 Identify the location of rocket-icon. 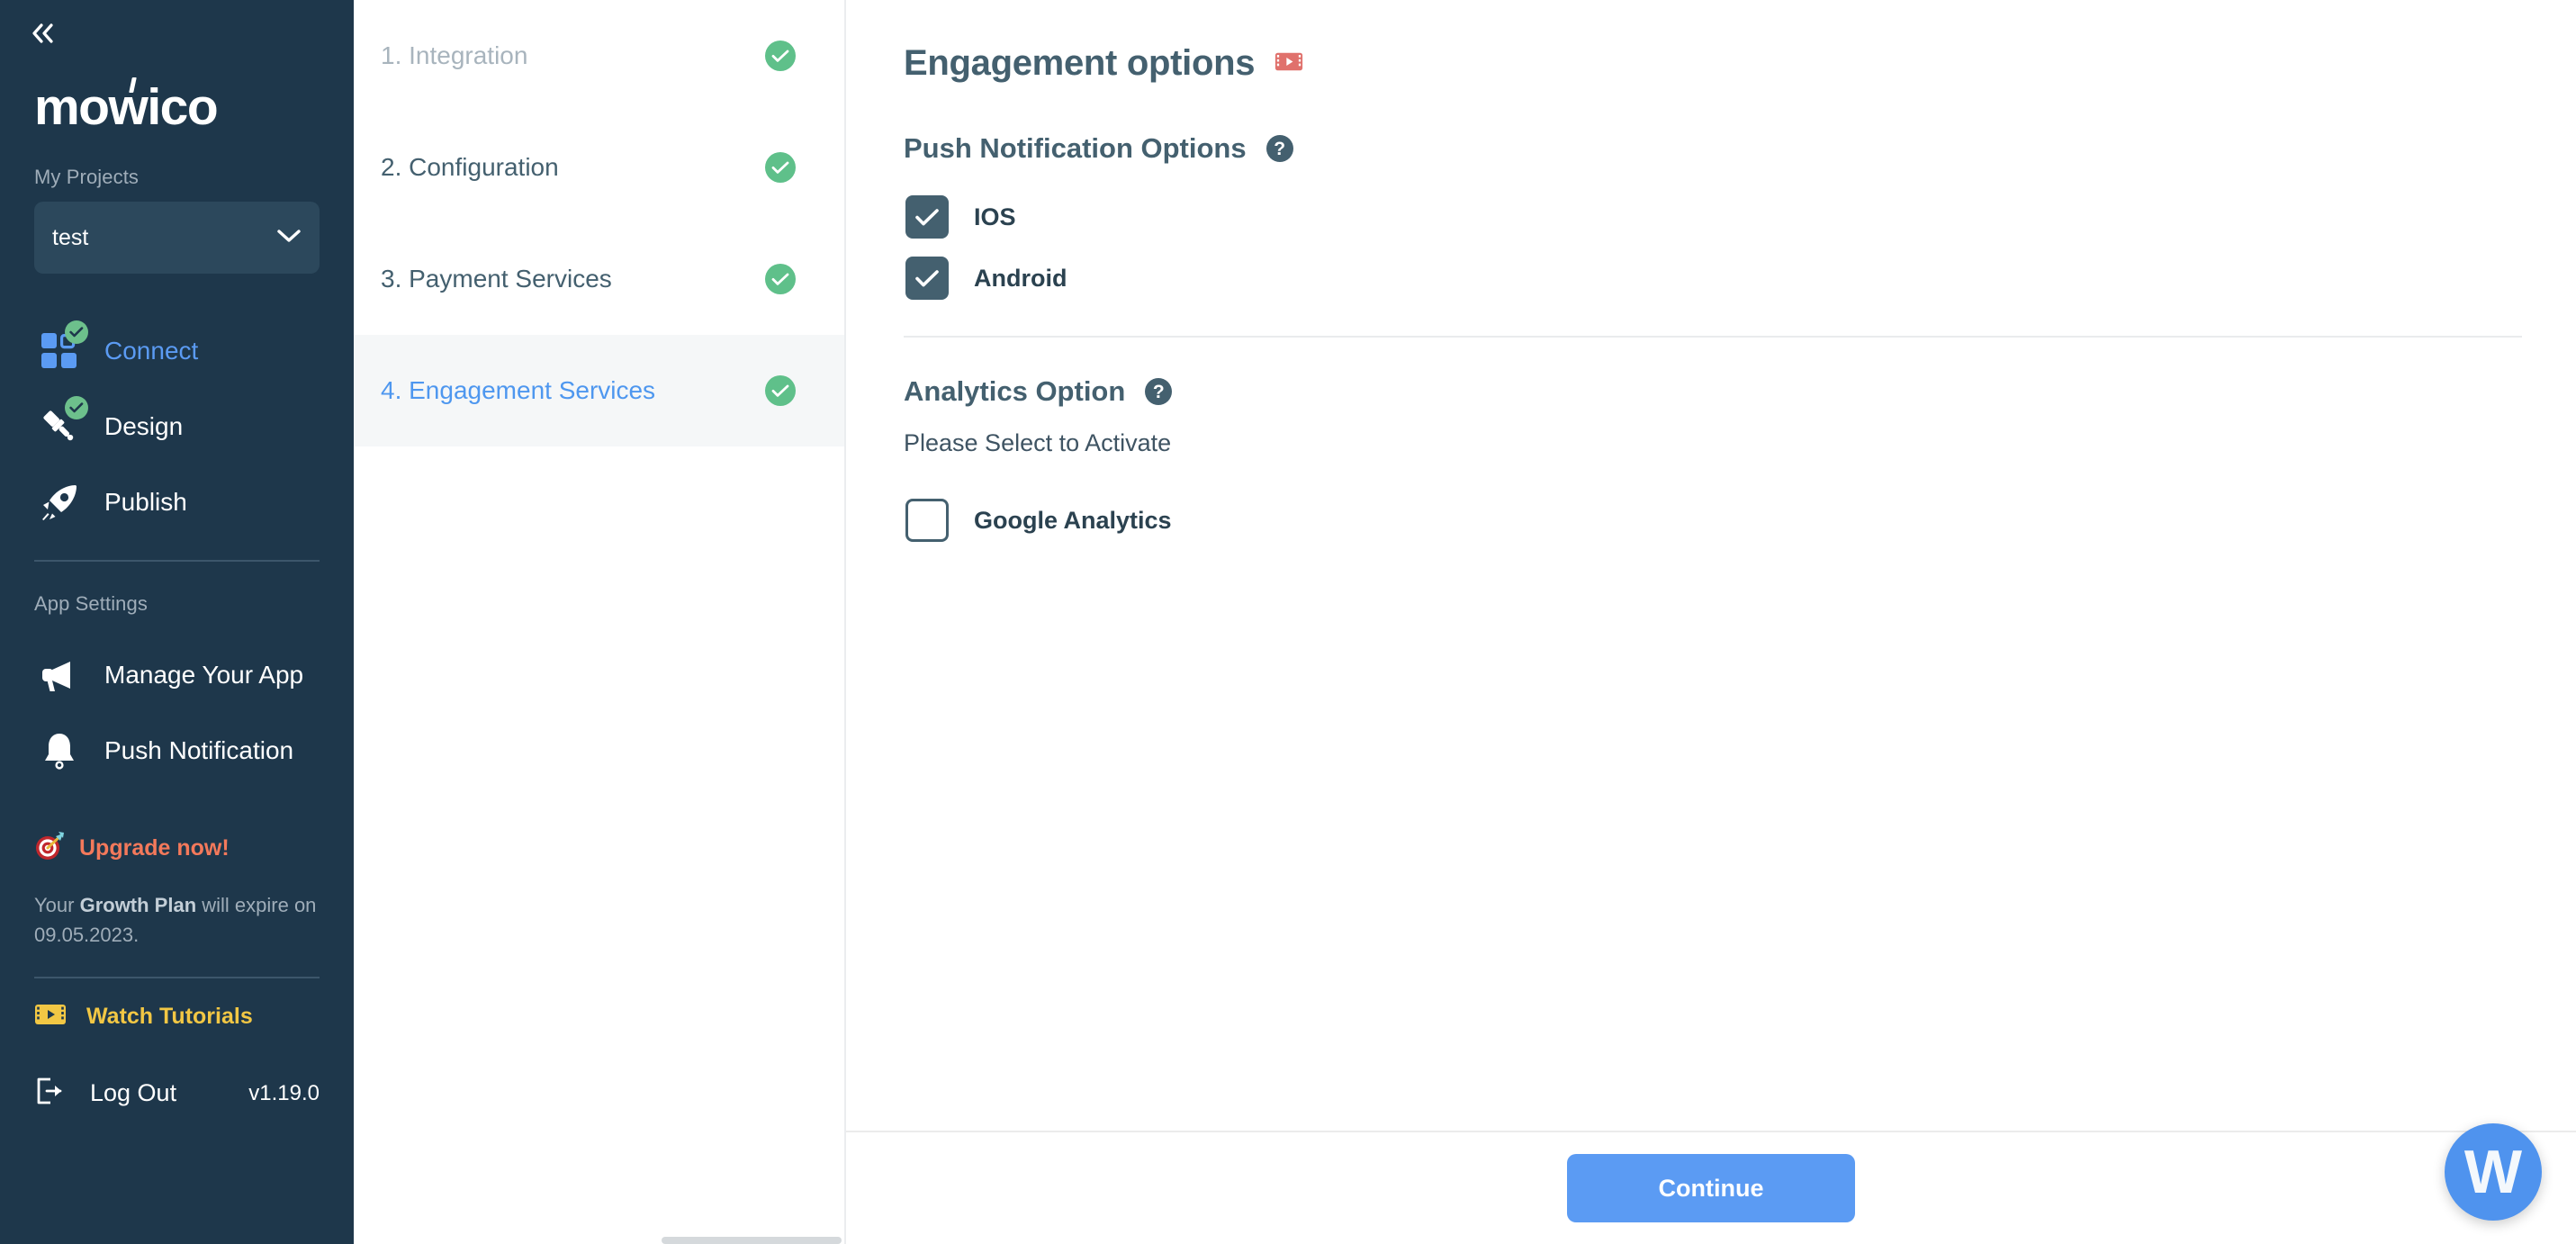
(59, 502).